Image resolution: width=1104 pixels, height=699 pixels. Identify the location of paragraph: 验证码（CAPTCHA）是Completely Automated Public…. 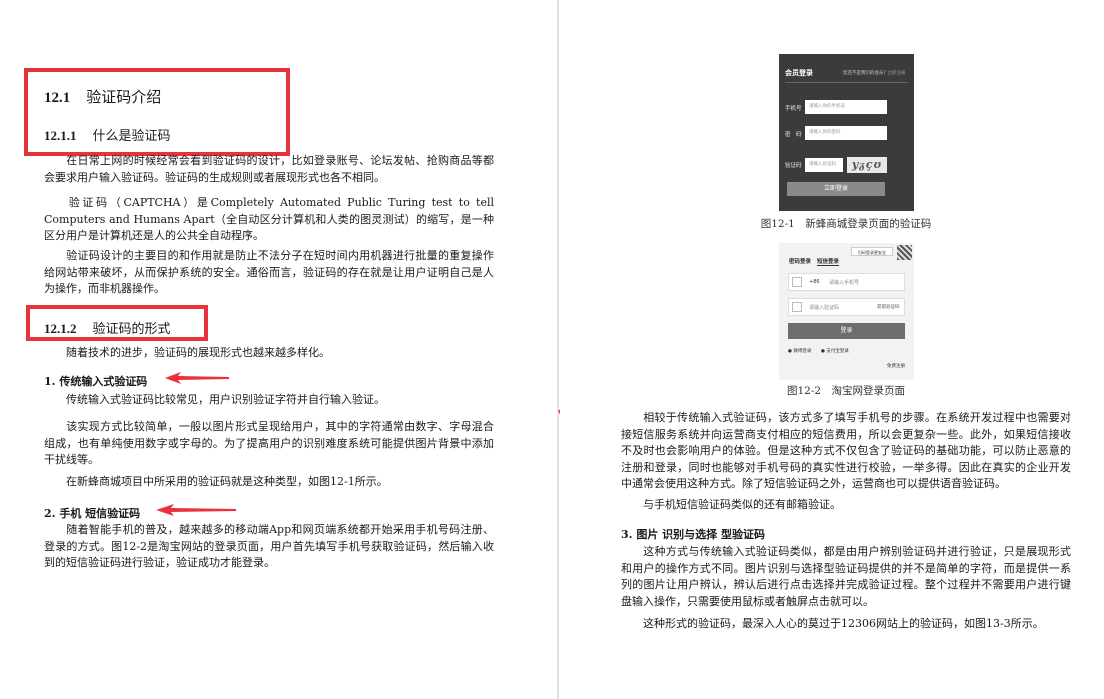
(269, 219).